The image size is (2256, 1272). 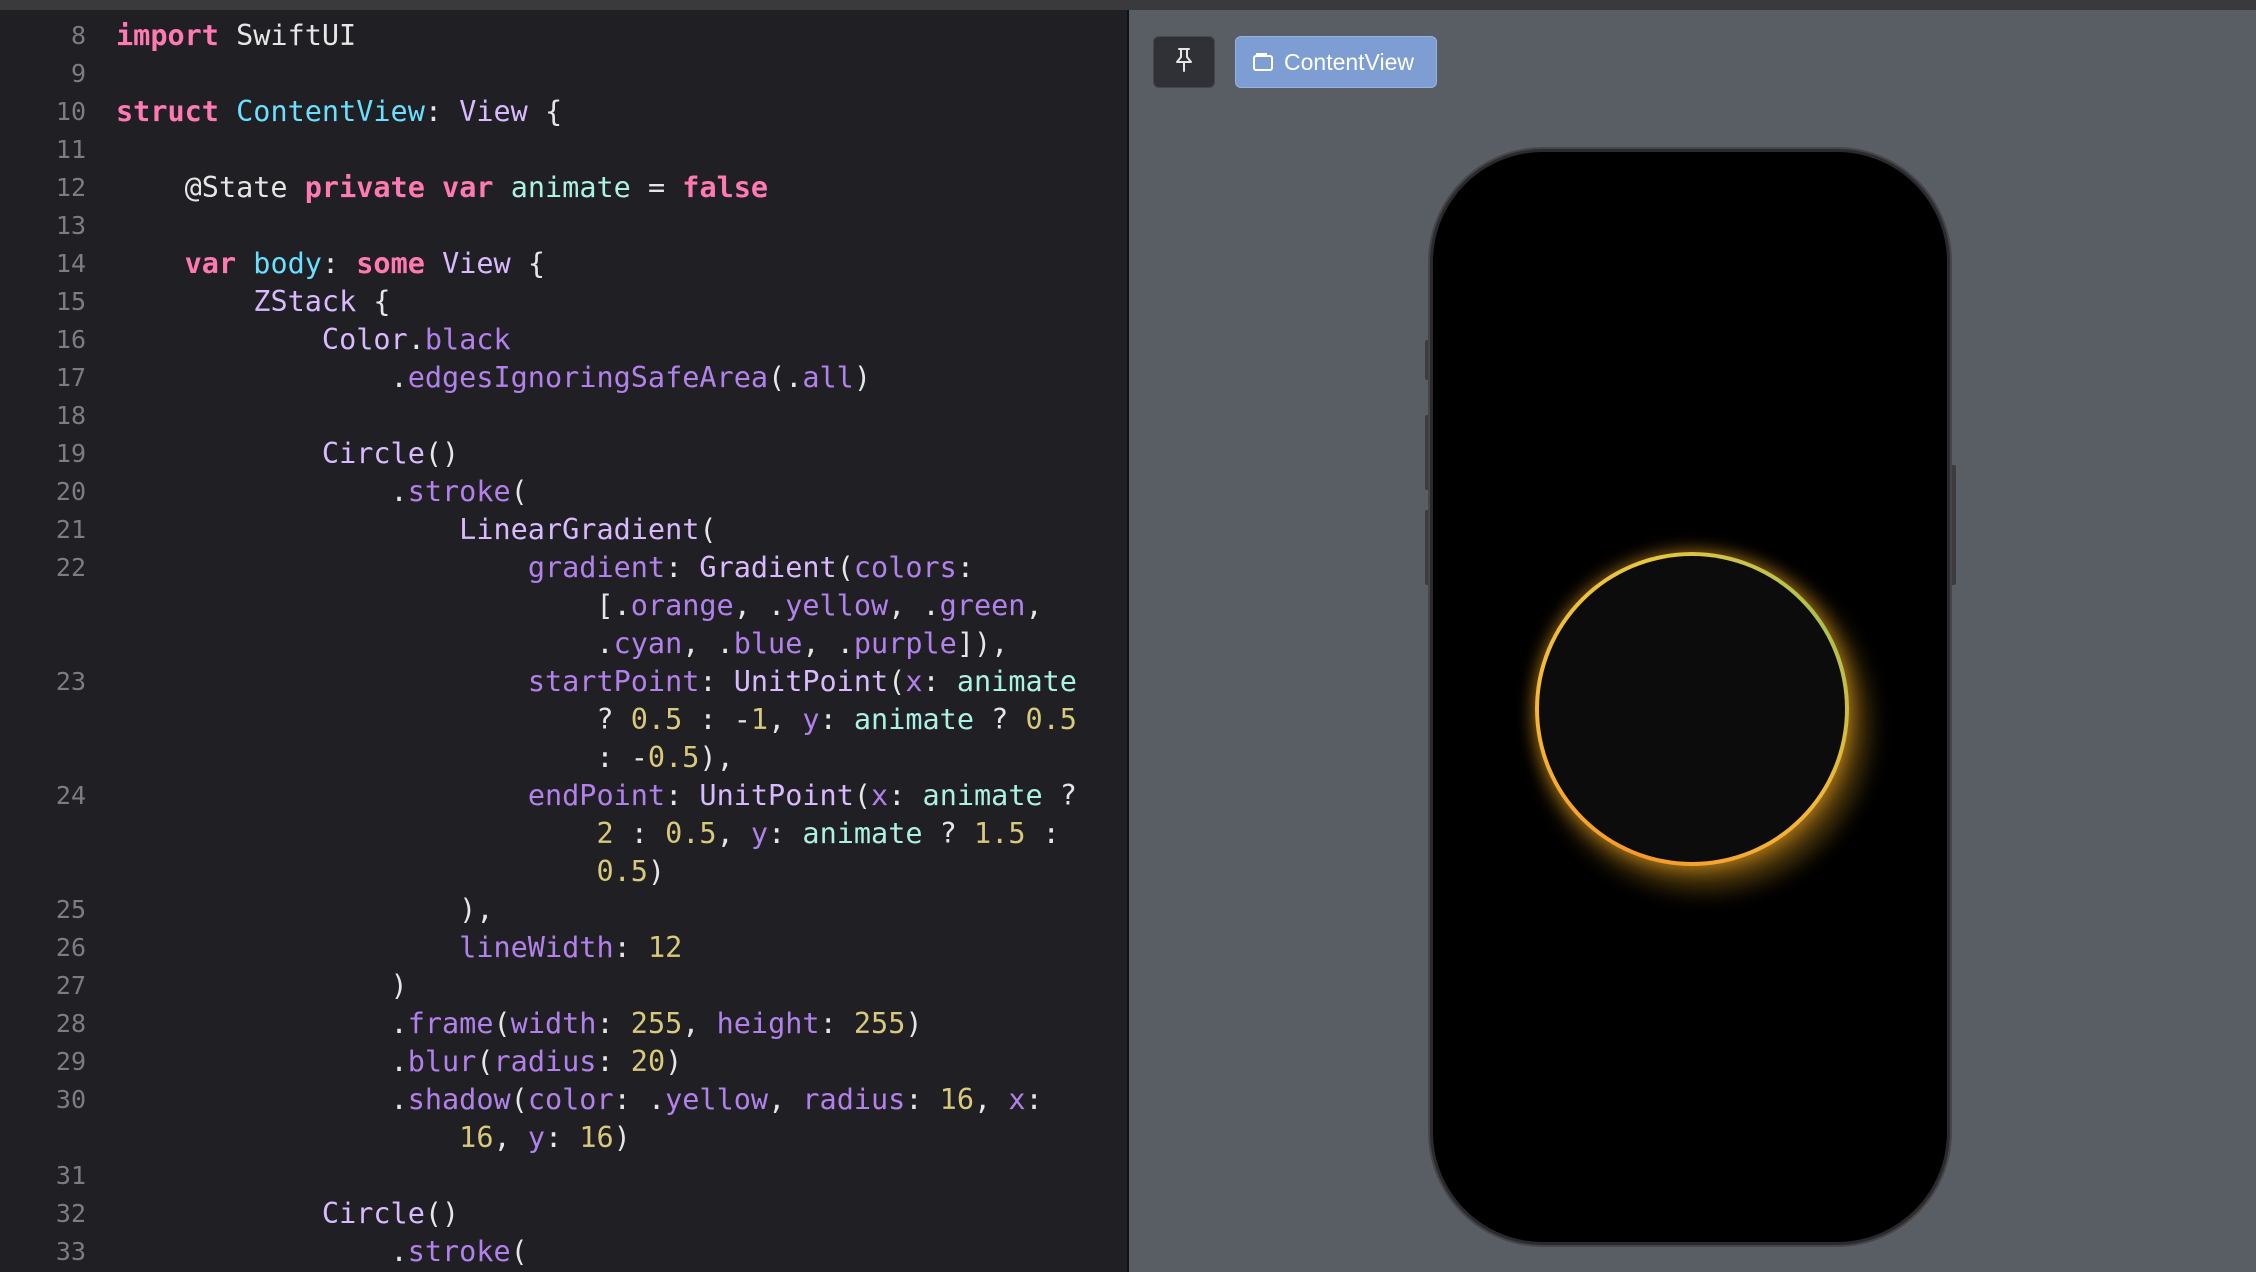 I want to click on code-line: 0.5), so click(x=560, y=872).